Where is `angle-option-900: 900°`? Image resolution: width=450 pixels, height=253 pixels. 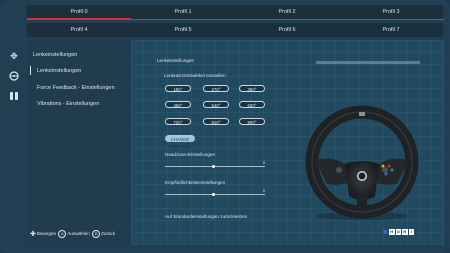 angle-option-900: 900° is located at coordinates (252, 121).